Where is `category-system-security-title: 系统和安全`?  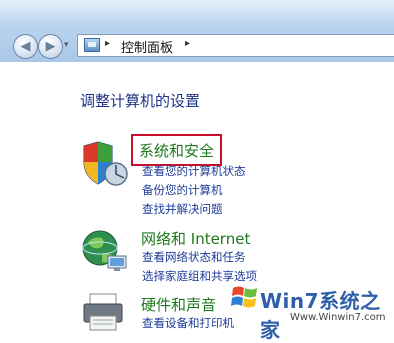 category-system-security-title: 系统和安全 is located at coordinates (177, 150).